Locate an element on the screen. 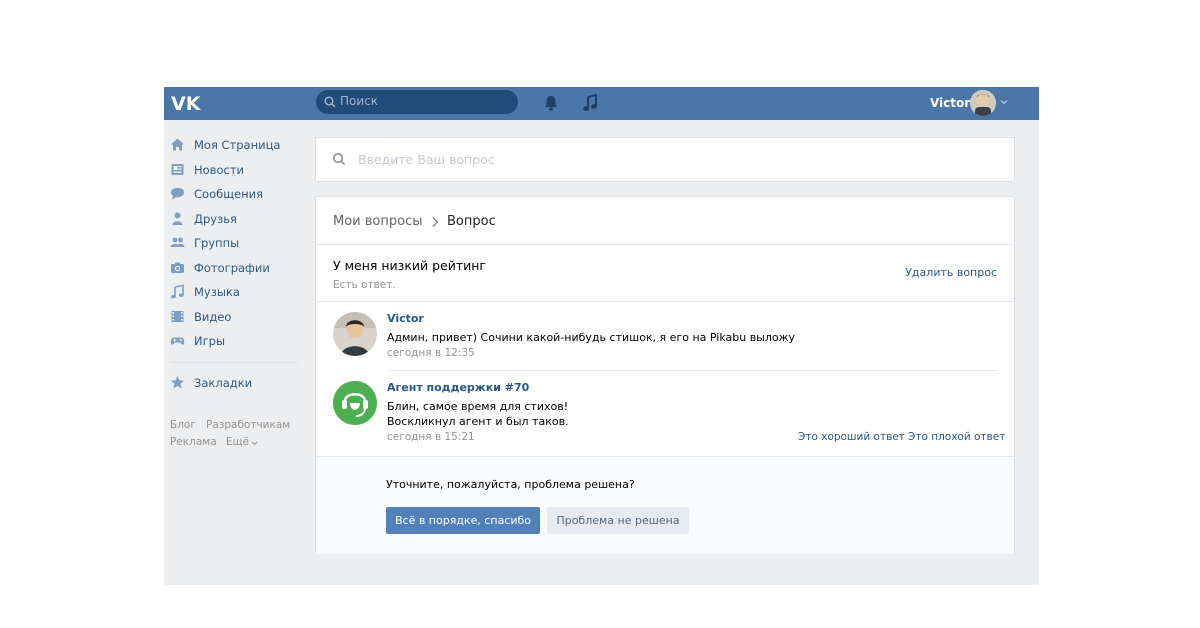 The height and width of the screenshot is (628, 1200). message-author: Victor is located at coordinates (405, 318).